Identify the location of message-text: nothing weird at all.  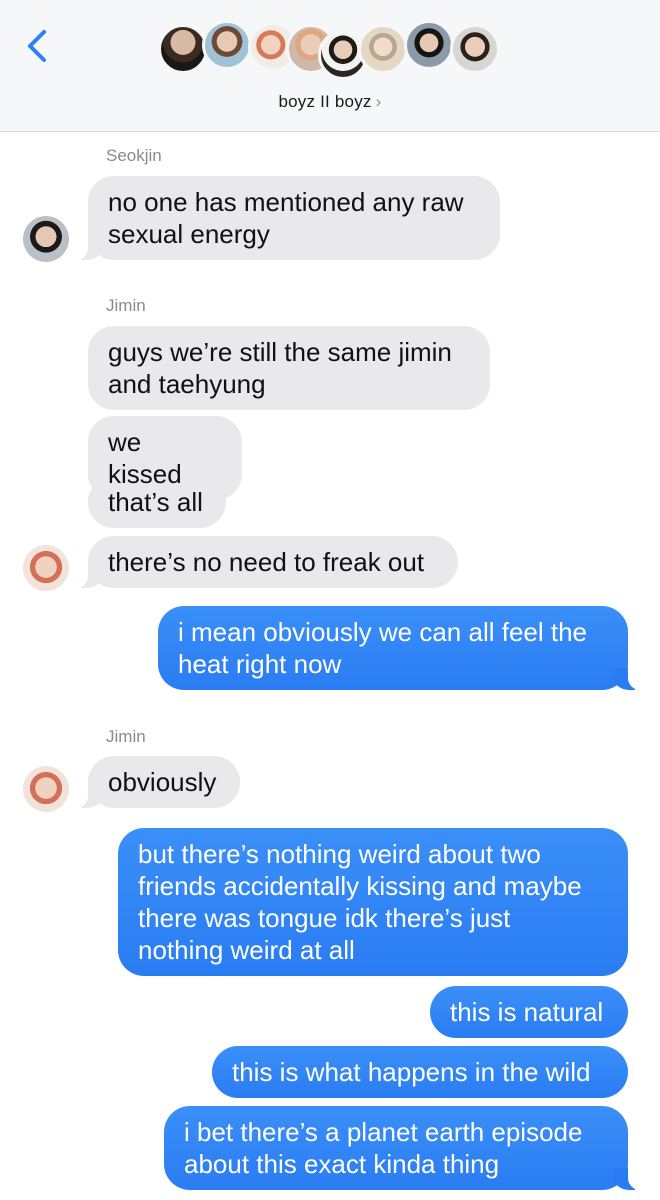
(246, 950).